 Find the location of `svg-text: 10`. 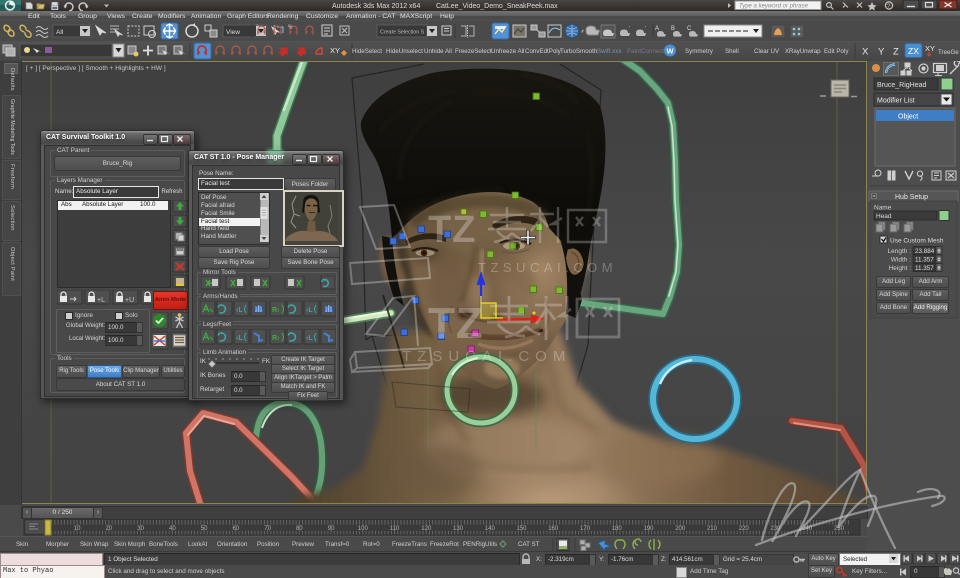

svg-text: 10 is located at coordinates (77, 529).